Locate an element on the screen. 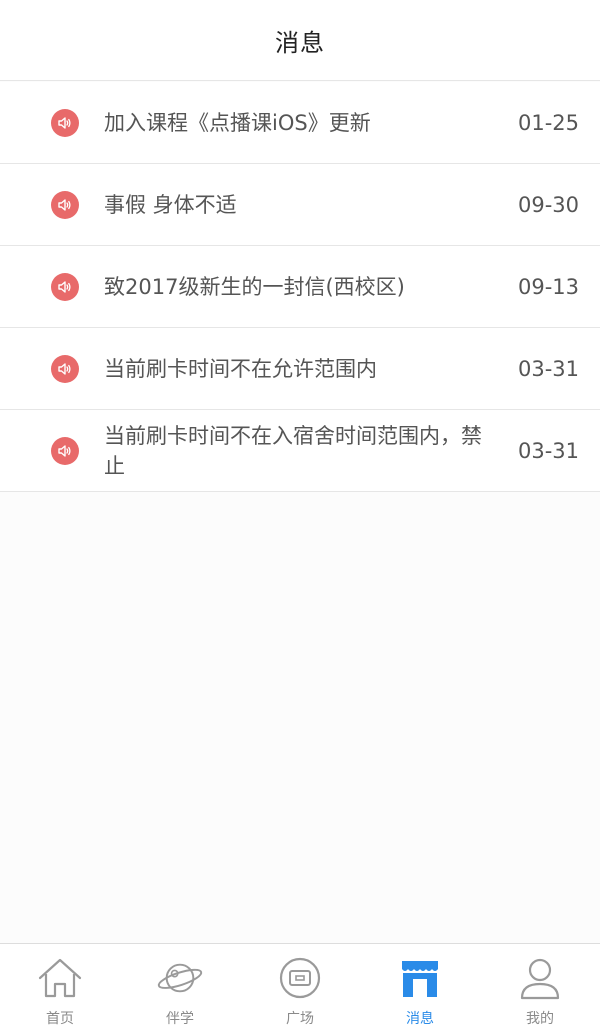 Image resolution: width=600 pixels, height=1031 pixels. tab-companion: 伴学 is located at coordinates (180, 987).